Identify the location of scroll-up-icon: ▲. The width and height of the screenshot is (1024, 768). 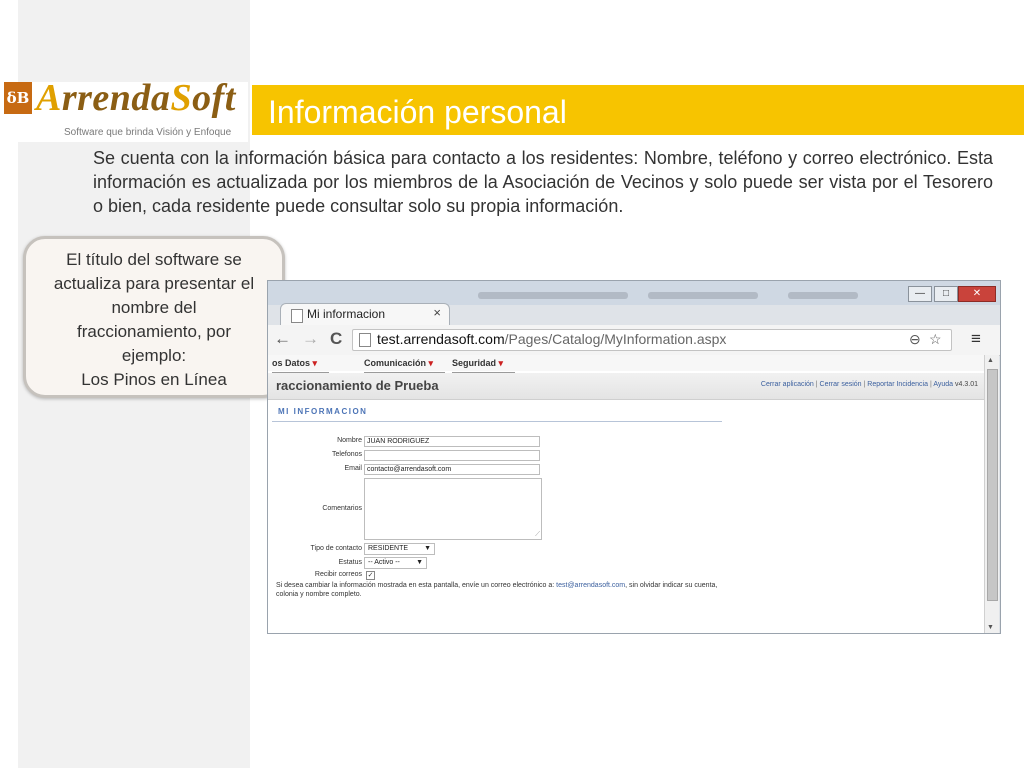
(990, 360).